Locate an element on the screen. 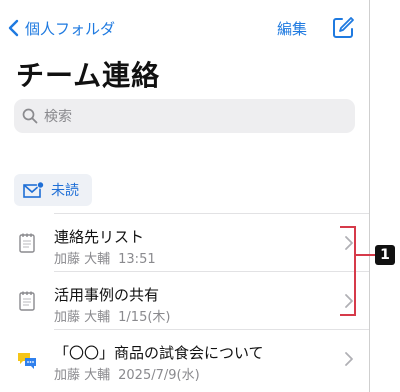 The height and width of the screenshot is (392, 400). chat-bubbles-icon is located at coordinates (27, 361).